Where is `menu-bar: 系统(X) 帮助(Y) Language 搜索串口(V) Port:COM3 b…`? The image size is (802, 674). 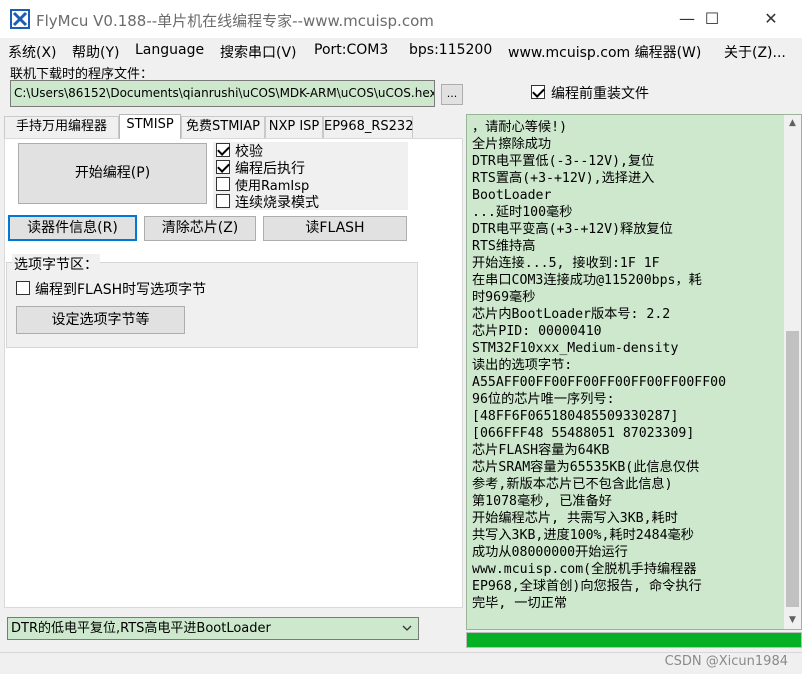
menu-bar: 系统(X) 帮助(Y) Language 搜索串口(V) Port:COM3 b… is located at coordinates (401, 50).